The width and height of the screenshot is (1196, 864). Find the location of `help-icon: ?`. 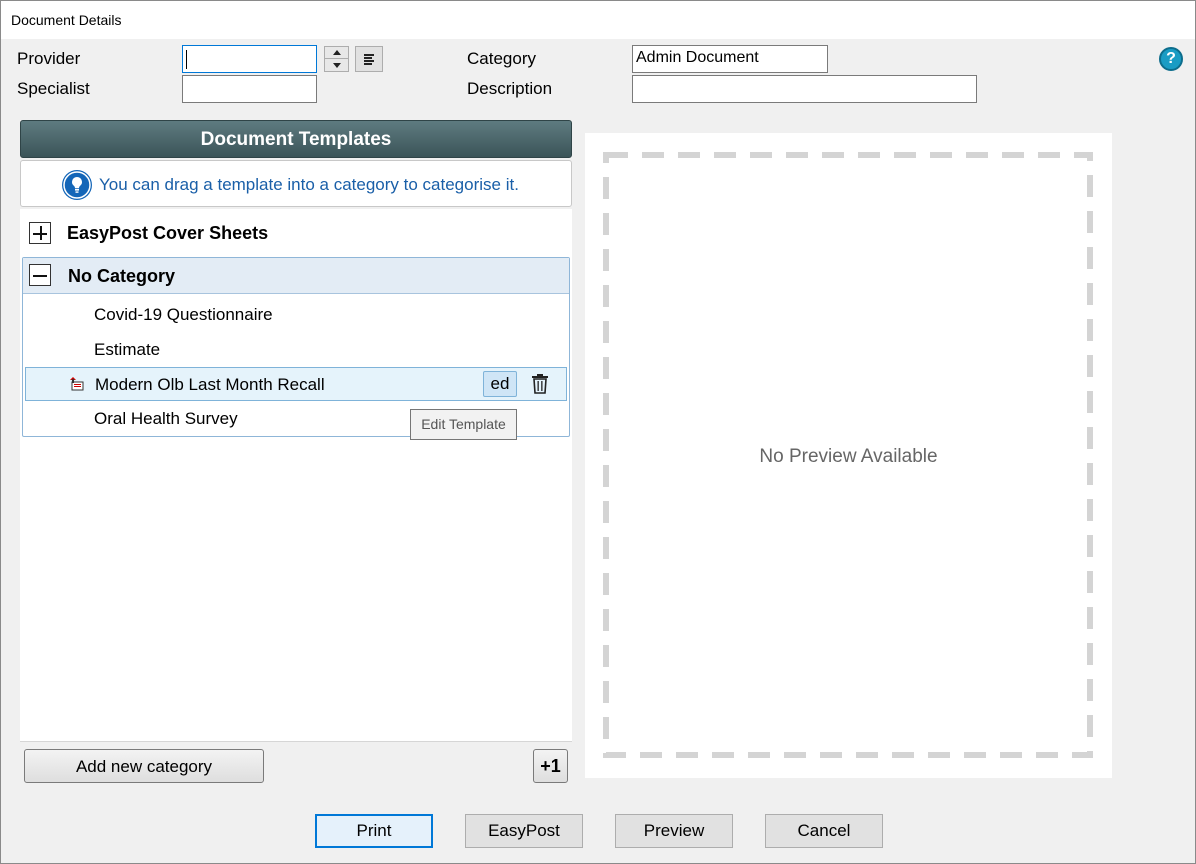

help-icon: ? is located at coordinates (1171, 59).